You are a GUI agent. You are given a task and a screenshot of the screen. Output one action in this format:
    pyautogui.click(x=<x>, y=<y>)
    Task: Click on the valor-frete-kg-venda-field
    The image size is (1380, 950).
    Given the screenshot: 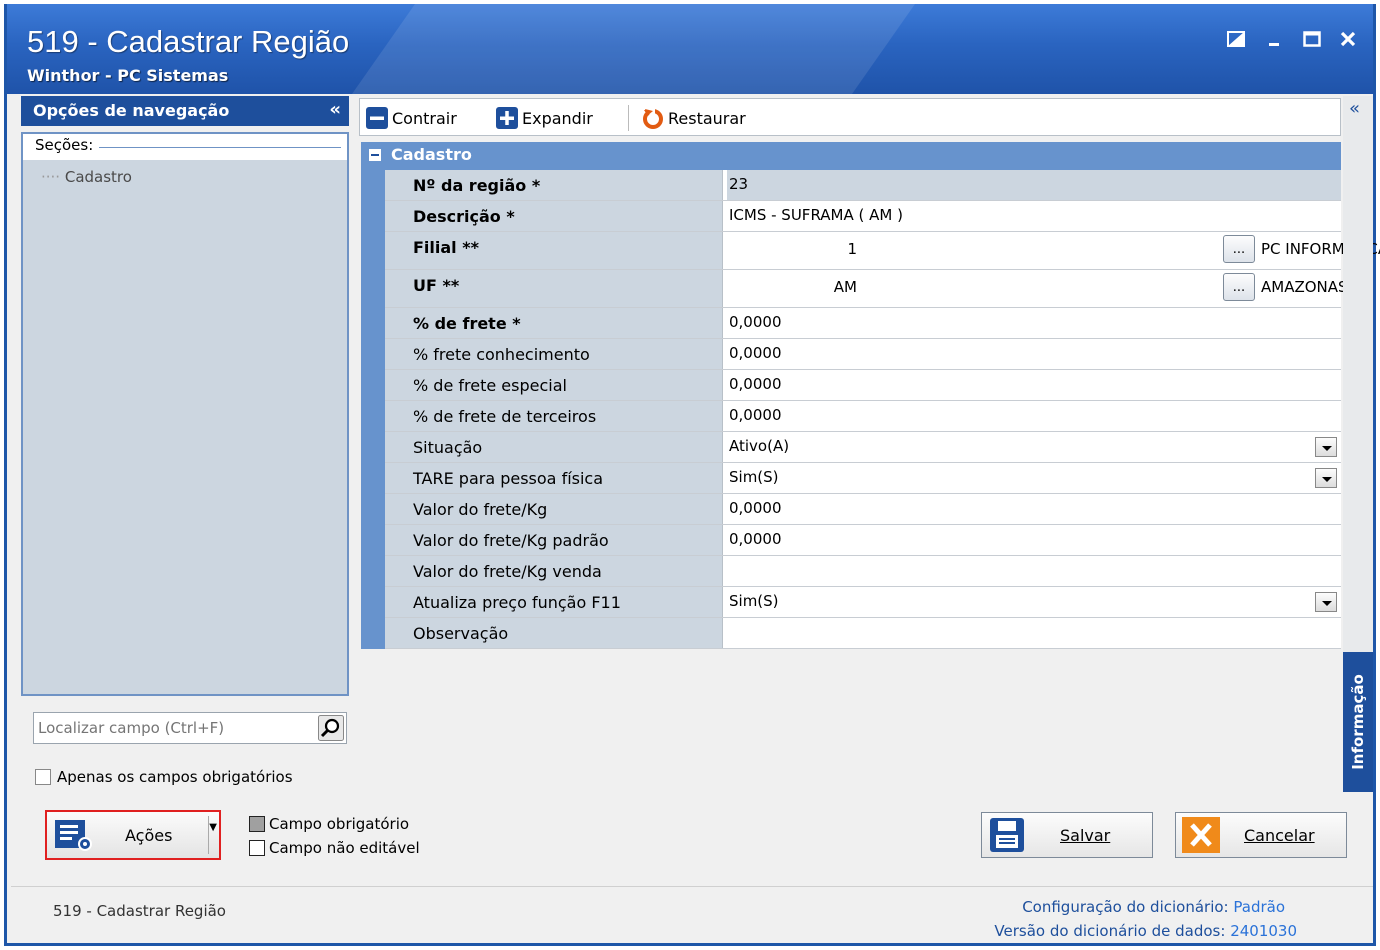 What is the action you would take?
    pyautogui.click(x=1034, y=571)
    